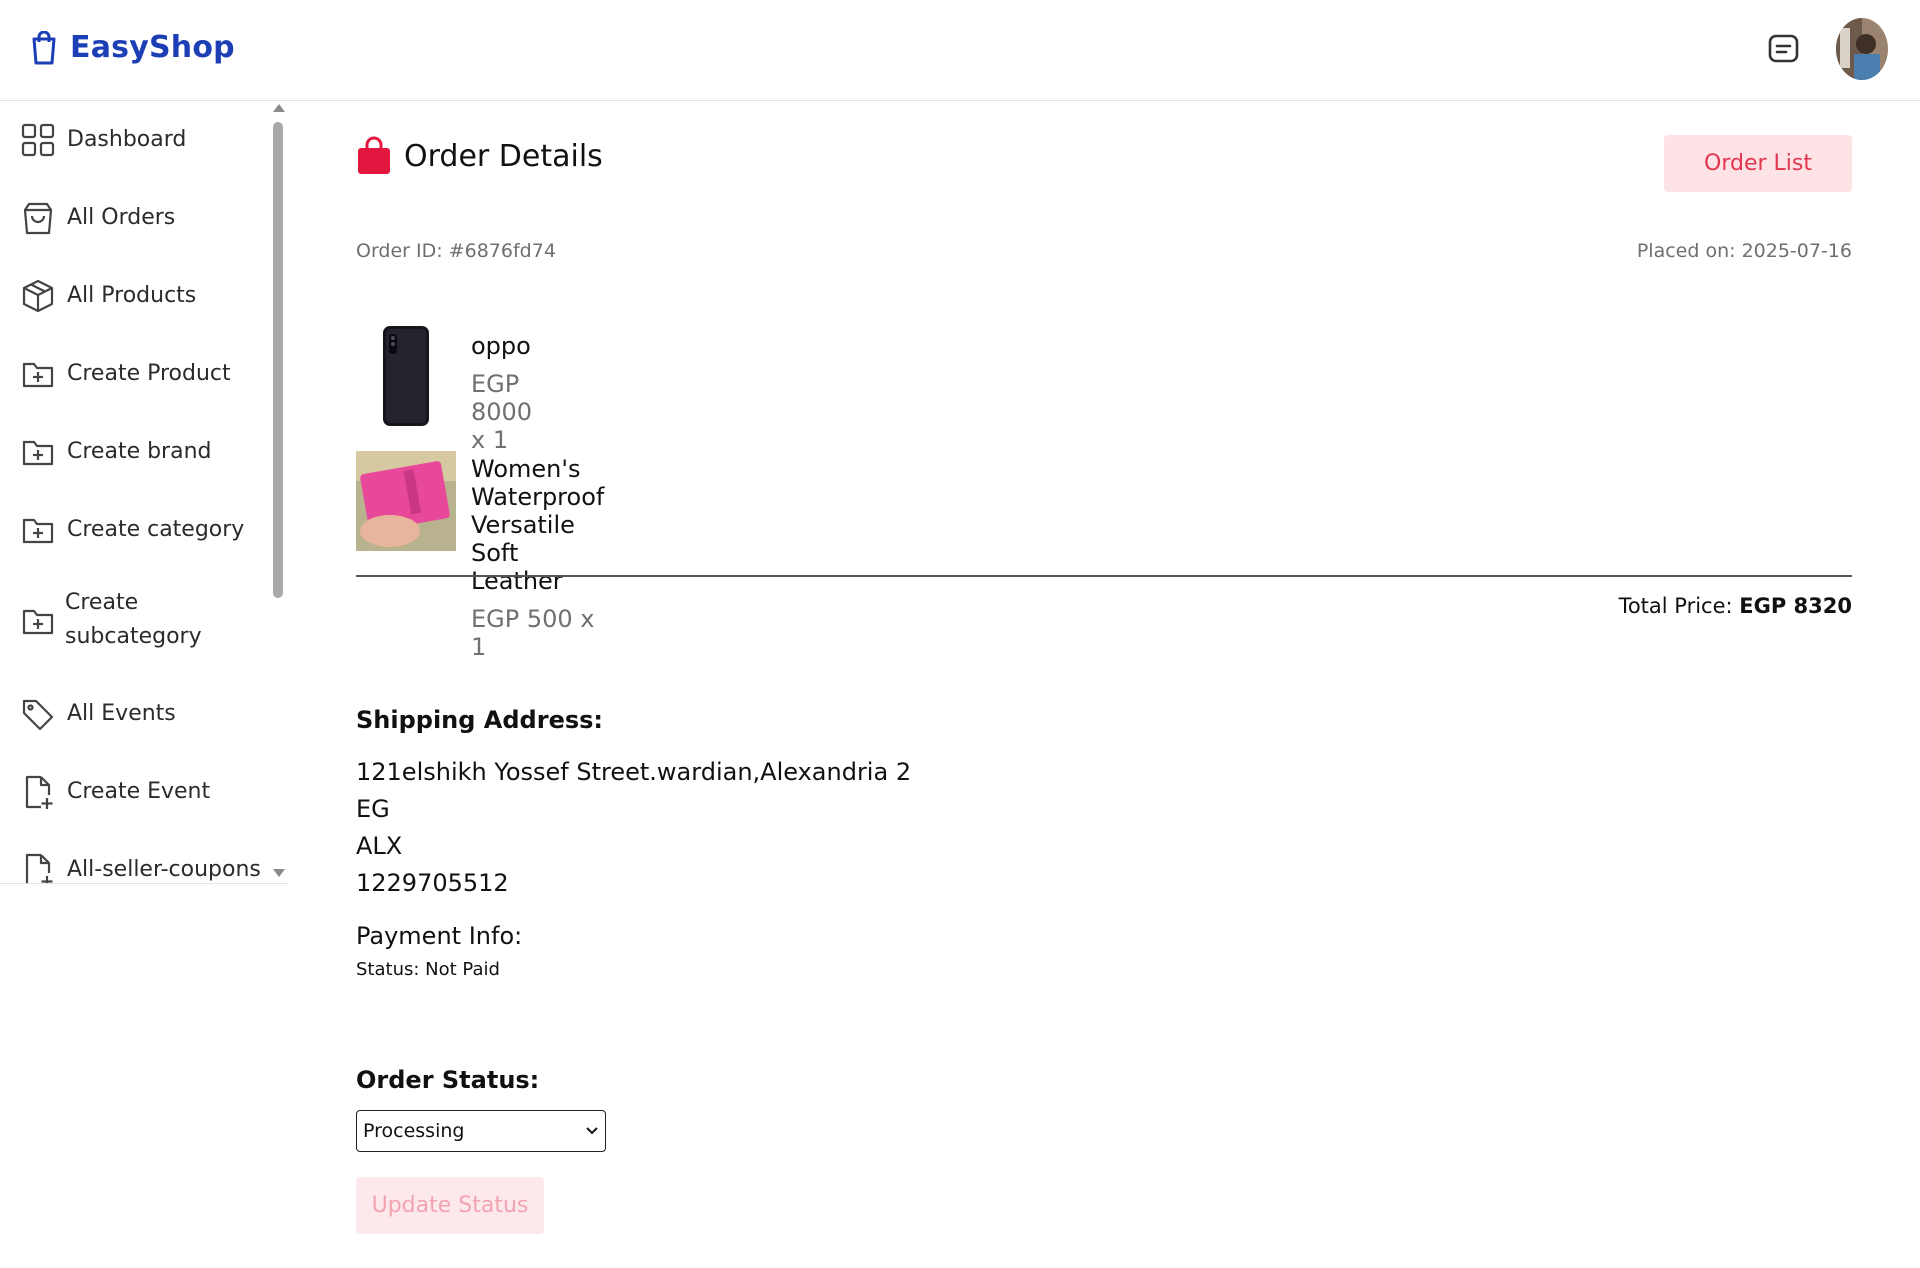 The height and width of the screenshot is (1268, 1920). I want to click on sidebar-item-create-subcategory: Create subcategory, so click(135, 621).